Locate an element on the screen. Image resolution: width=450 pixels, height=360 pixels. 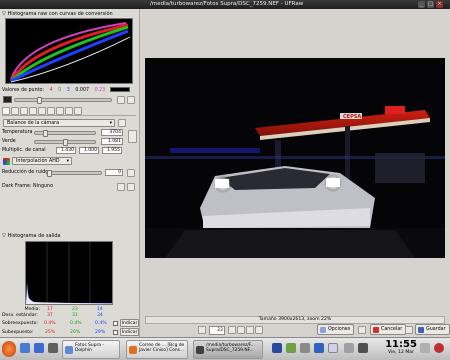
noise-reduction-field: 0 is located at coordinates (114, 172).